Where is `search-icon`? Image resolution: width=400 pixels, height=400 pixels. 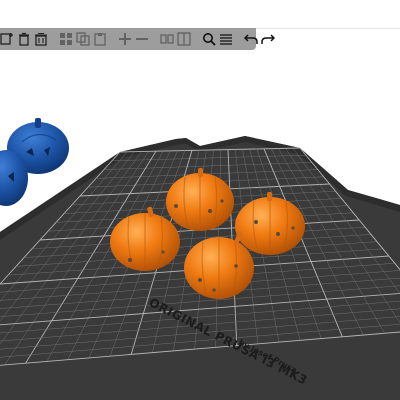
search-icon is located at coordinates (209, 39).